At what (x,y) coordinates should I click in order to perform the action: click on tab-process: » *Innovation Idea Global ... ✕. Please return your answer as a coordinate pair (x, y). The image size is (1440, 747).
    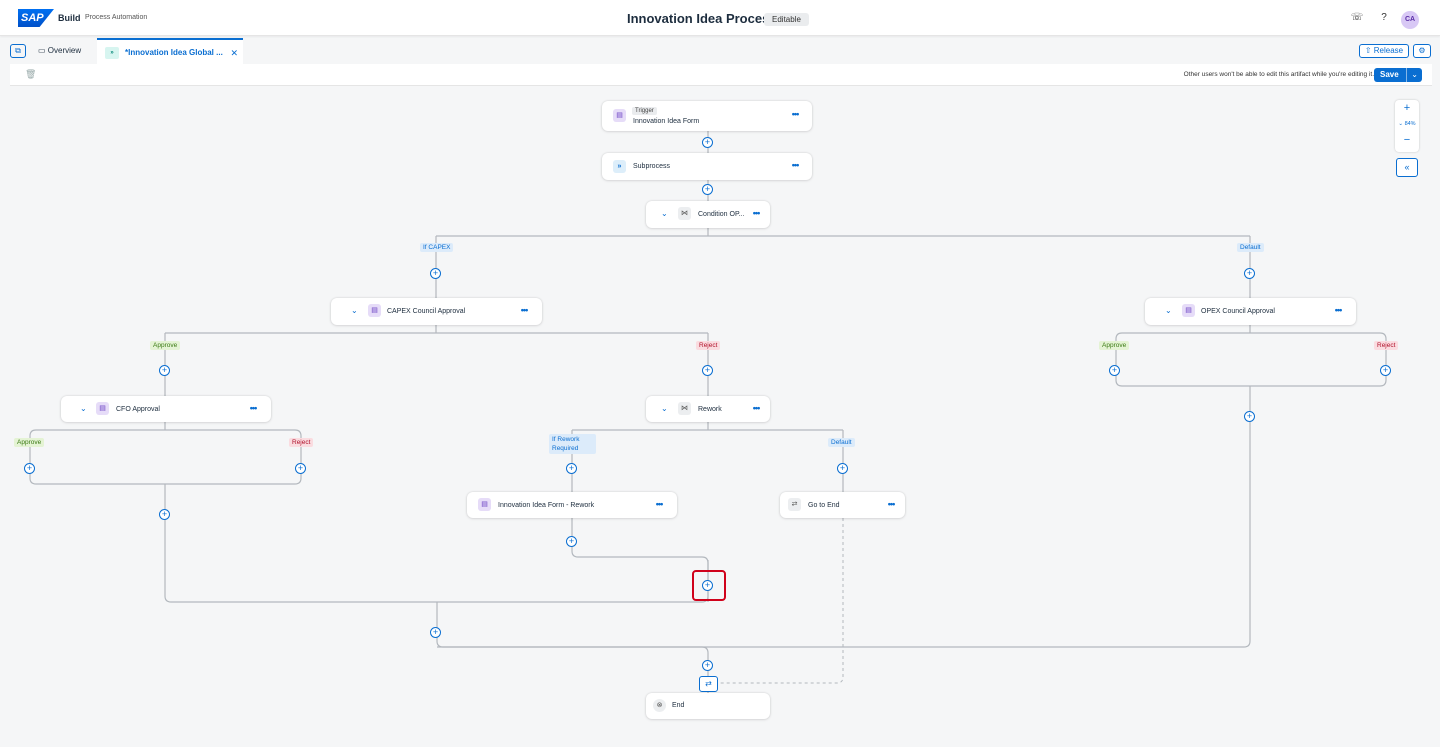
    Looking at the image, I should click on (170, 51).